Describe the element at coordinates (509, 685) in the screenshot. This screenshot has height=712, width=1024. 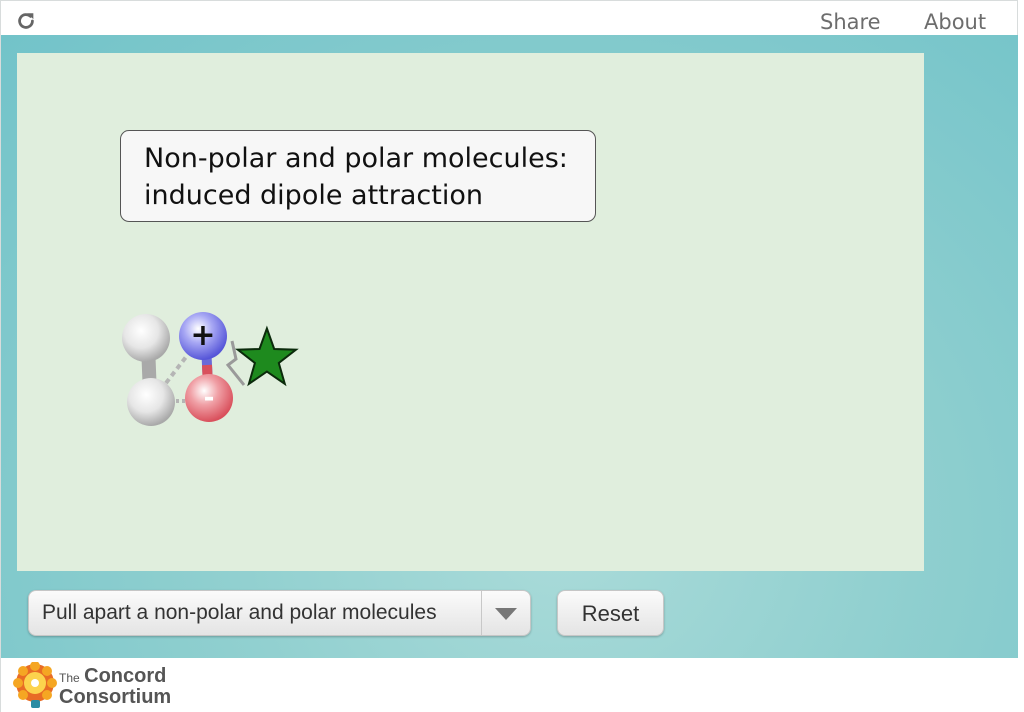
I see `footer: The Concord Consortium` at that location.